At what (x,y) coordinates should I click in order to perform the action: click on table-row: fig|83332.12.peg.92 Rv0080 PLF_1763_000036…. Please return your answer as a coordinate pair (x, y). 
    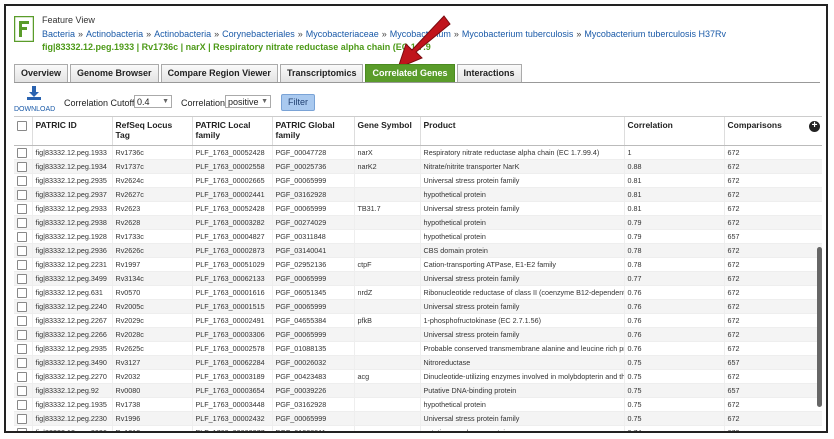
    Looking at the image, I should click on (418, 390).